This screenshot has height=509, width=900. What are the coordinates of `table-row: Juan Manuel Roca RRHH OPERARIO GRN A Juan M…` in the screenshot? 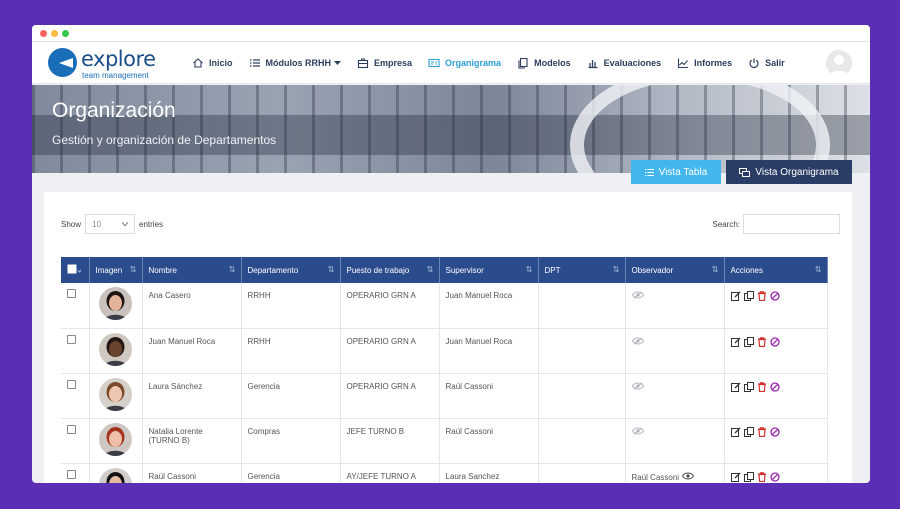 It's located at (444, 351).